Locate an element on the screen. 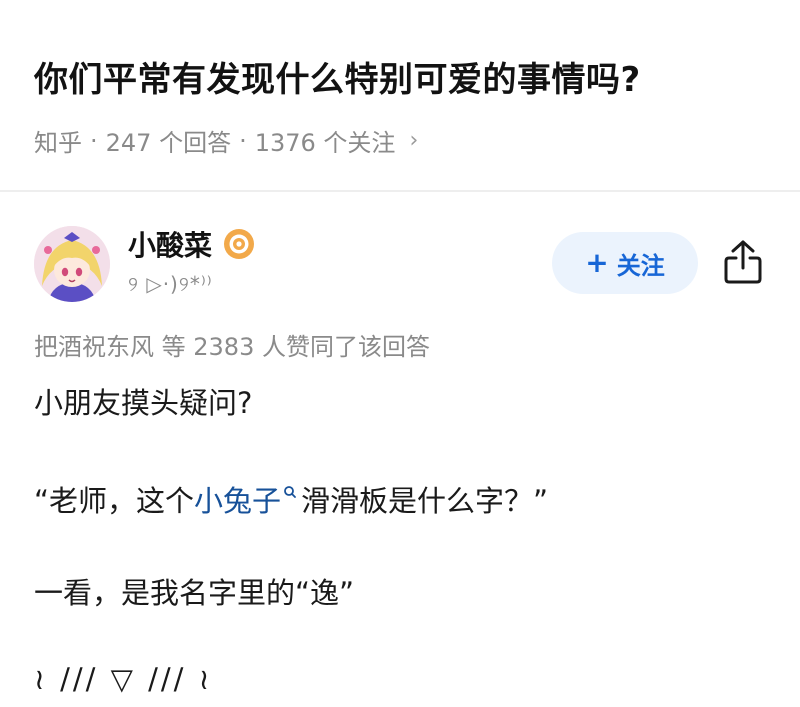 The height and width of the screenshot is (707, 800). question-title: 你们平常有发现什么特别可爱的事情吗? is located at coordinates (337, 76).